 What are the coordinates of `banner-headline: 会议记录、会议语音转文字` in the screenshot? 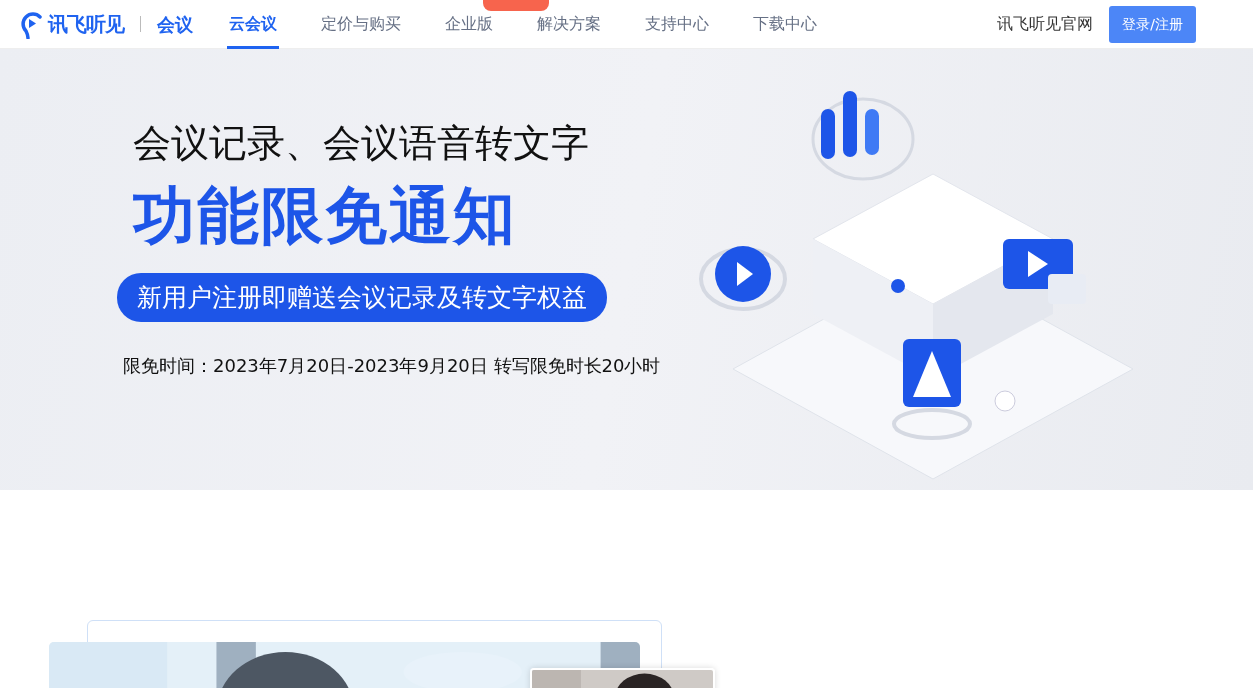 It's located at (361, 144).